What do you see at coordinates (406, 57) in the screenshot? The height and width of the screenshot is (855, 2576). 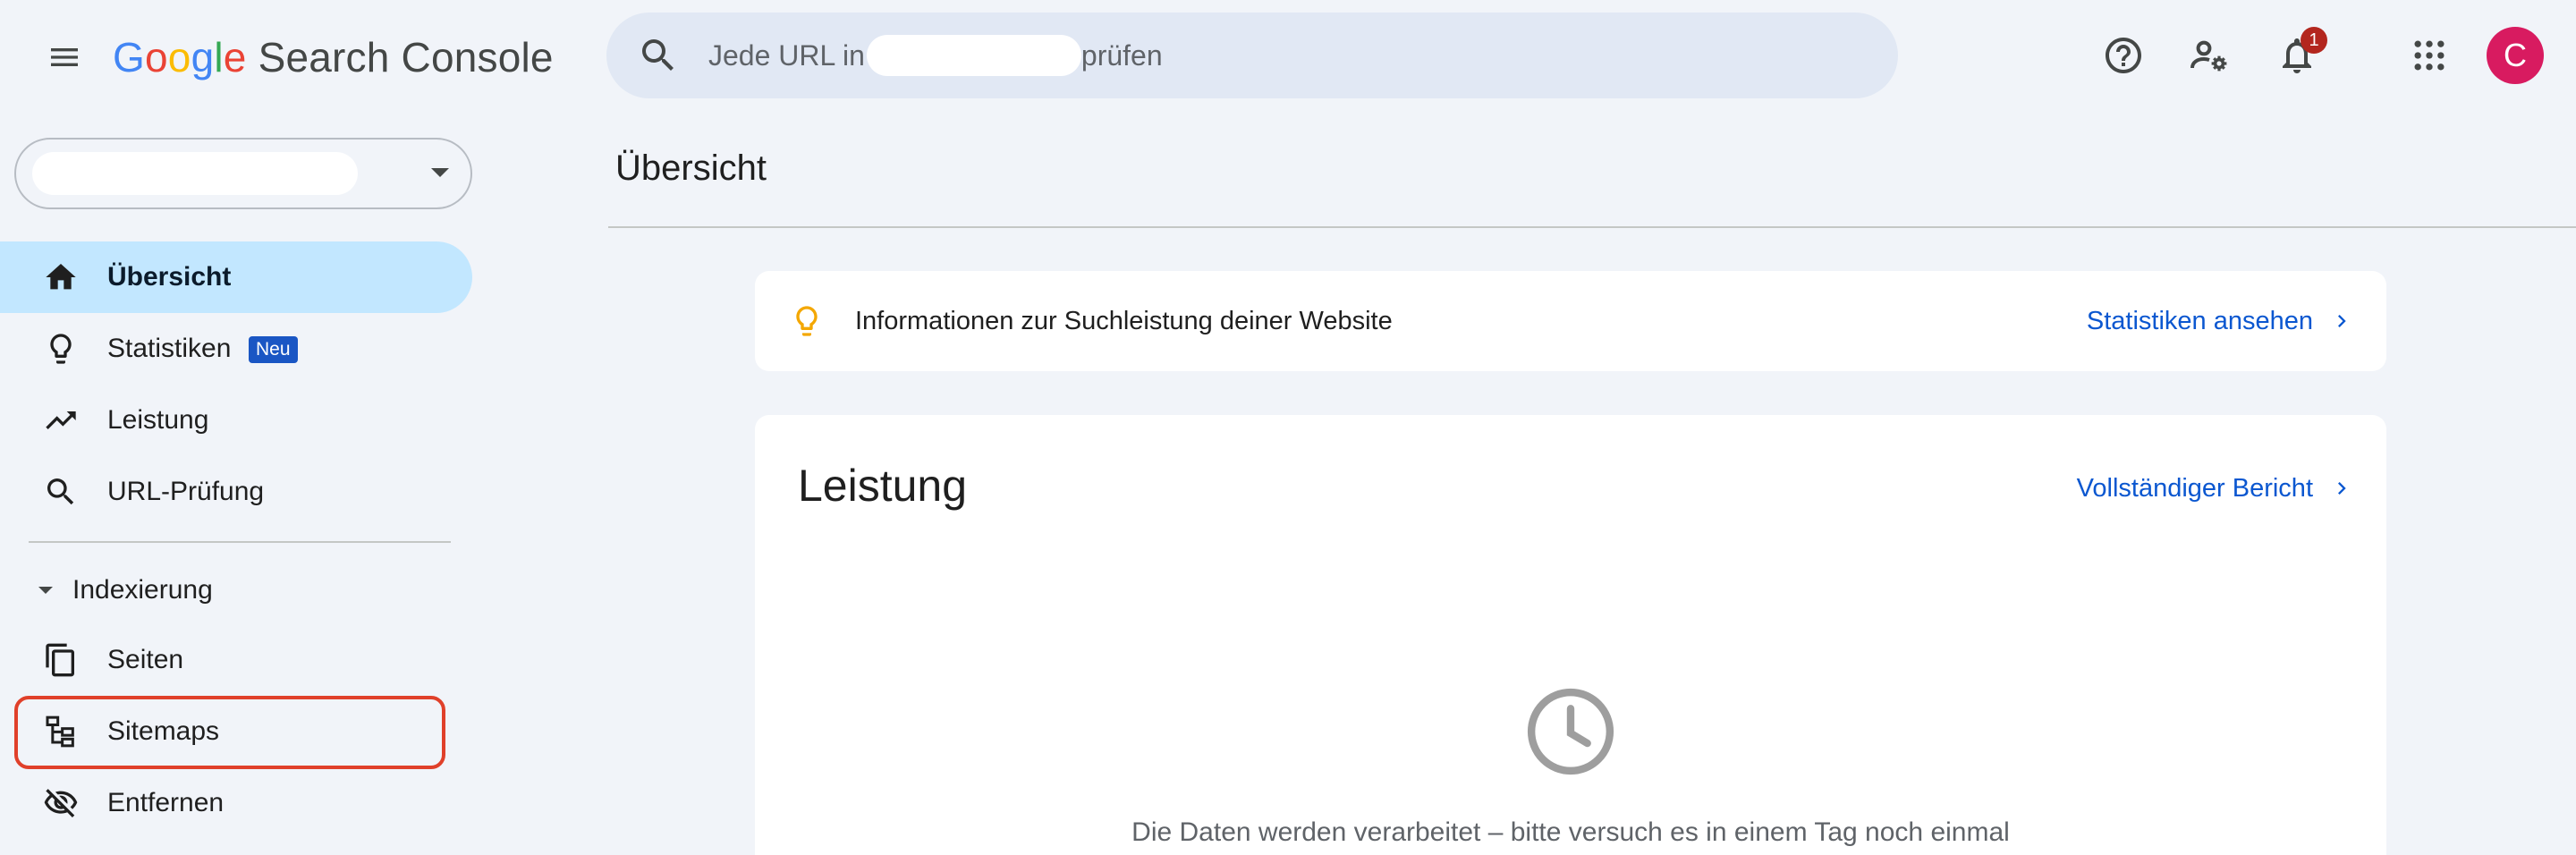 I see `product-name: Search Console` at bounding box center [406, 57].